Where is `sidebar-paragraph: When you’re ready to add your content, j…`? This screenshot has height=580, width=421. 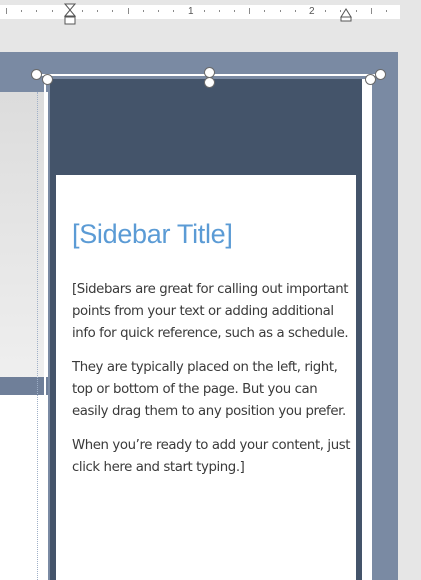
sidebar-paragraph: When you’re ready to add your content, j… is located at coordinates (212, 457).